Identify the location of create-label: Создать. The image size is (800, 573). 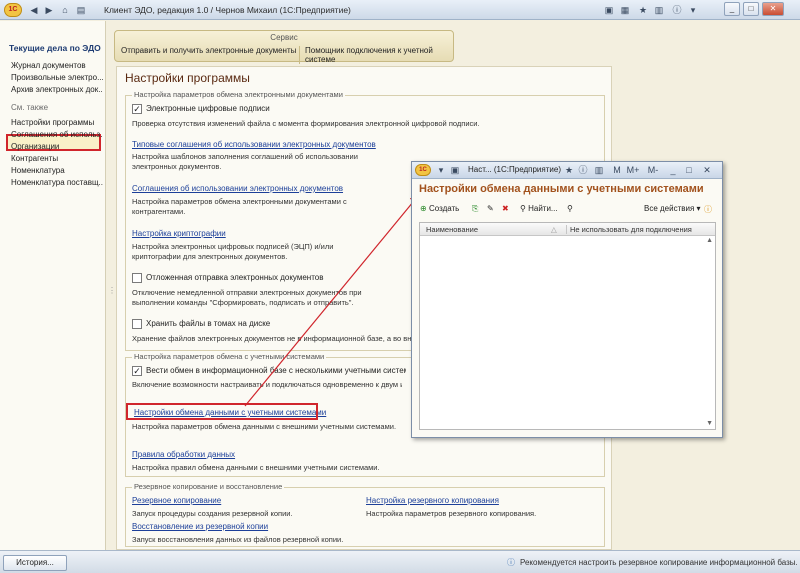
(444, 208).